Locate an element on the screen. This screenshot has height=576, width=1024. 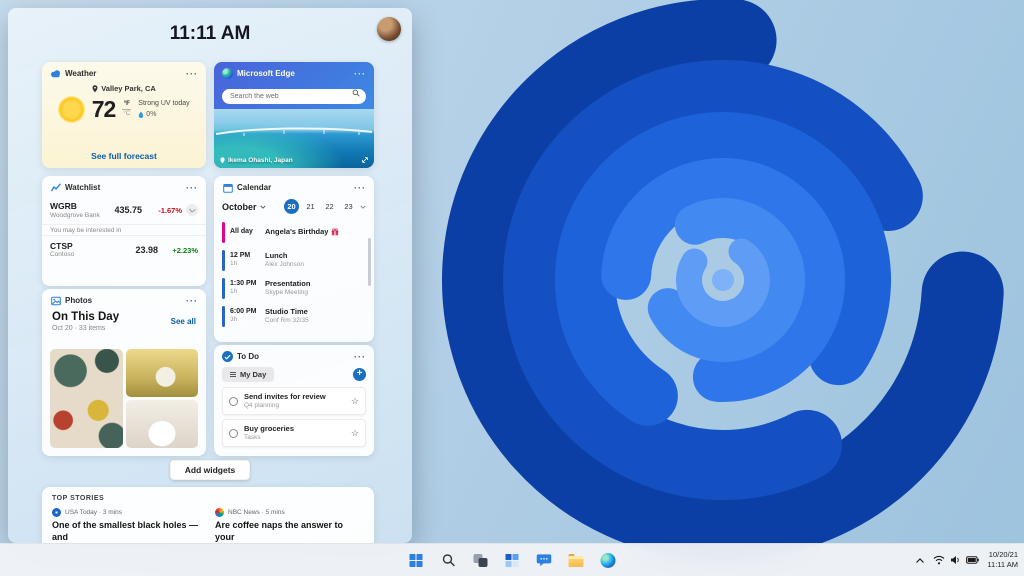
widgets-icon is located at coordinates (512, 560).